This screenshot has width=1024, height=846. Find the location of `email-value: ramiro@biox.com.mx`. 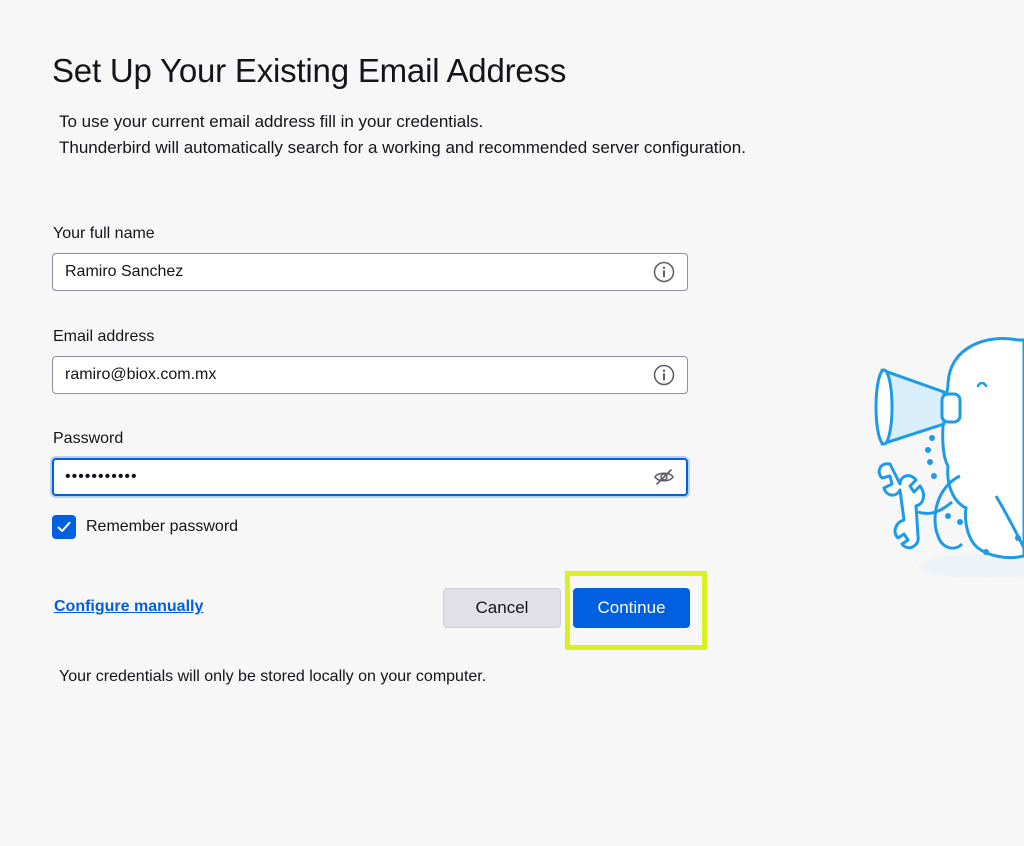

email-value: ramiro@biox.com.mx is located at coordinates (359, 375).